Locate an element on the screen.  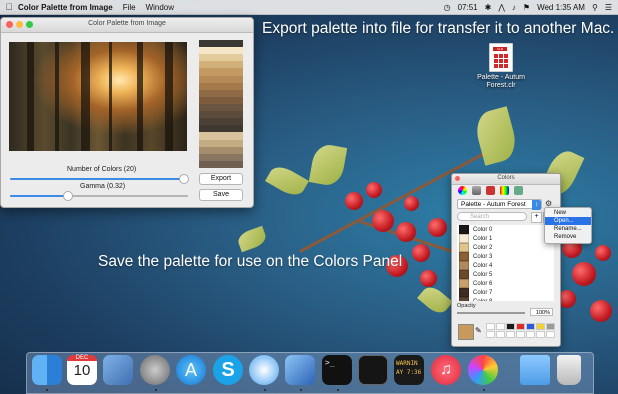
trash-icon is located at coordinates (569, 370).